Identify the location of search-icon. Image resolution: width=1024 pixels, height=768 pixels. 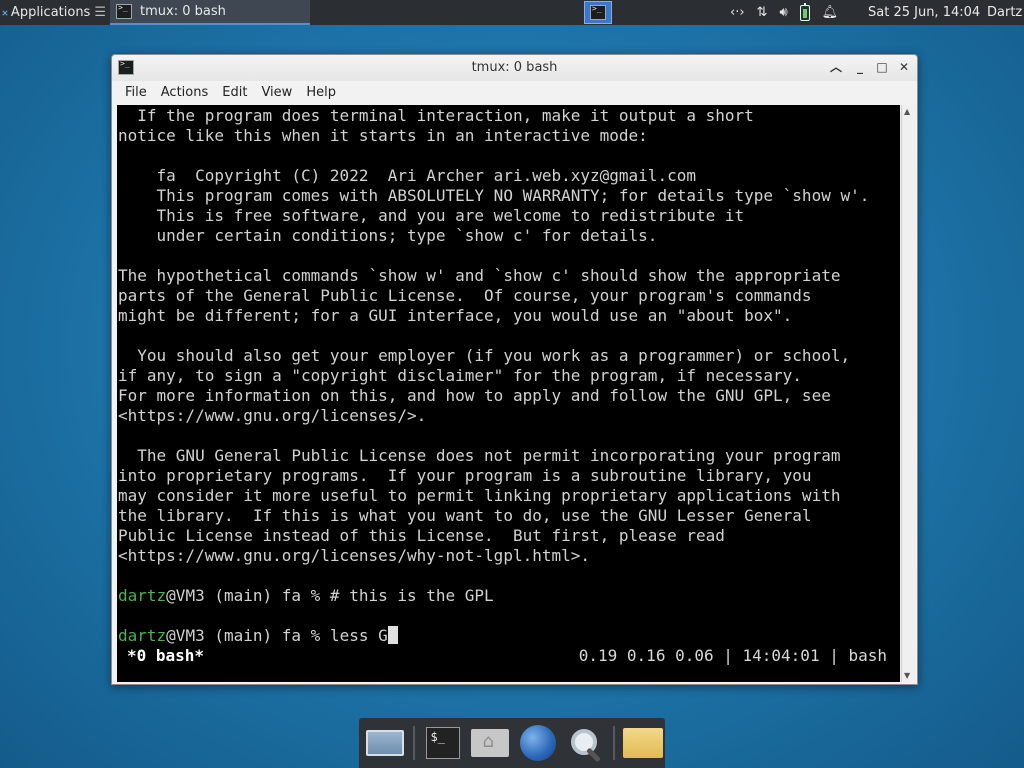
(585, 743).